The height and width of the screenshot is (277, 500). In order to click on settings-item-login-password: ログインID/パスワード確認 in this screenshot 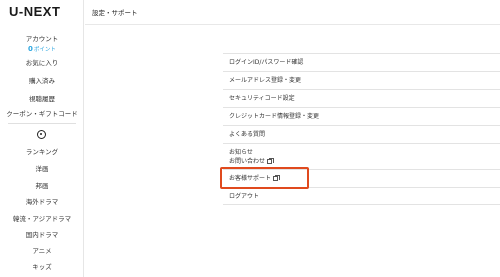, I will do `click(361, 62)`.